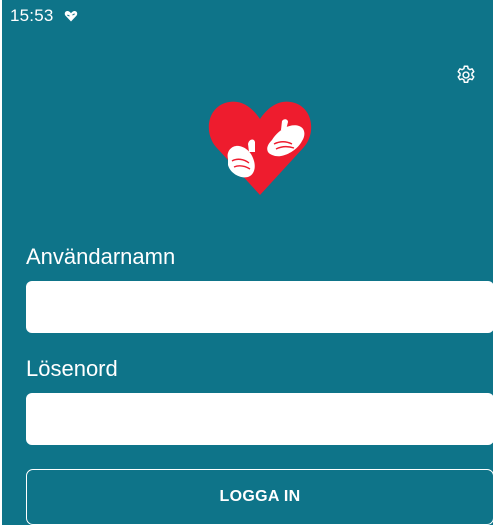 The width and height of the screenshot is (496, 525). I want to click on username-input, so click(259, 307).